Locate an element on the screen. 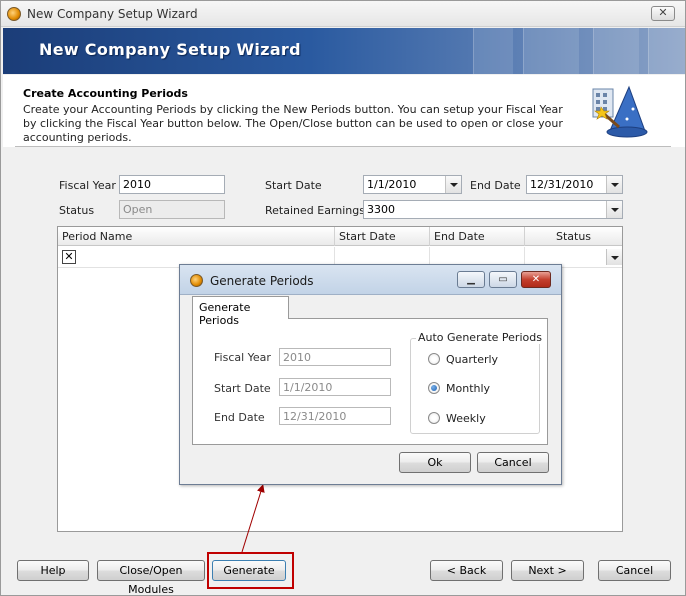  end-date-picker: 12/31/2010 is located at coordinates (574, 184).